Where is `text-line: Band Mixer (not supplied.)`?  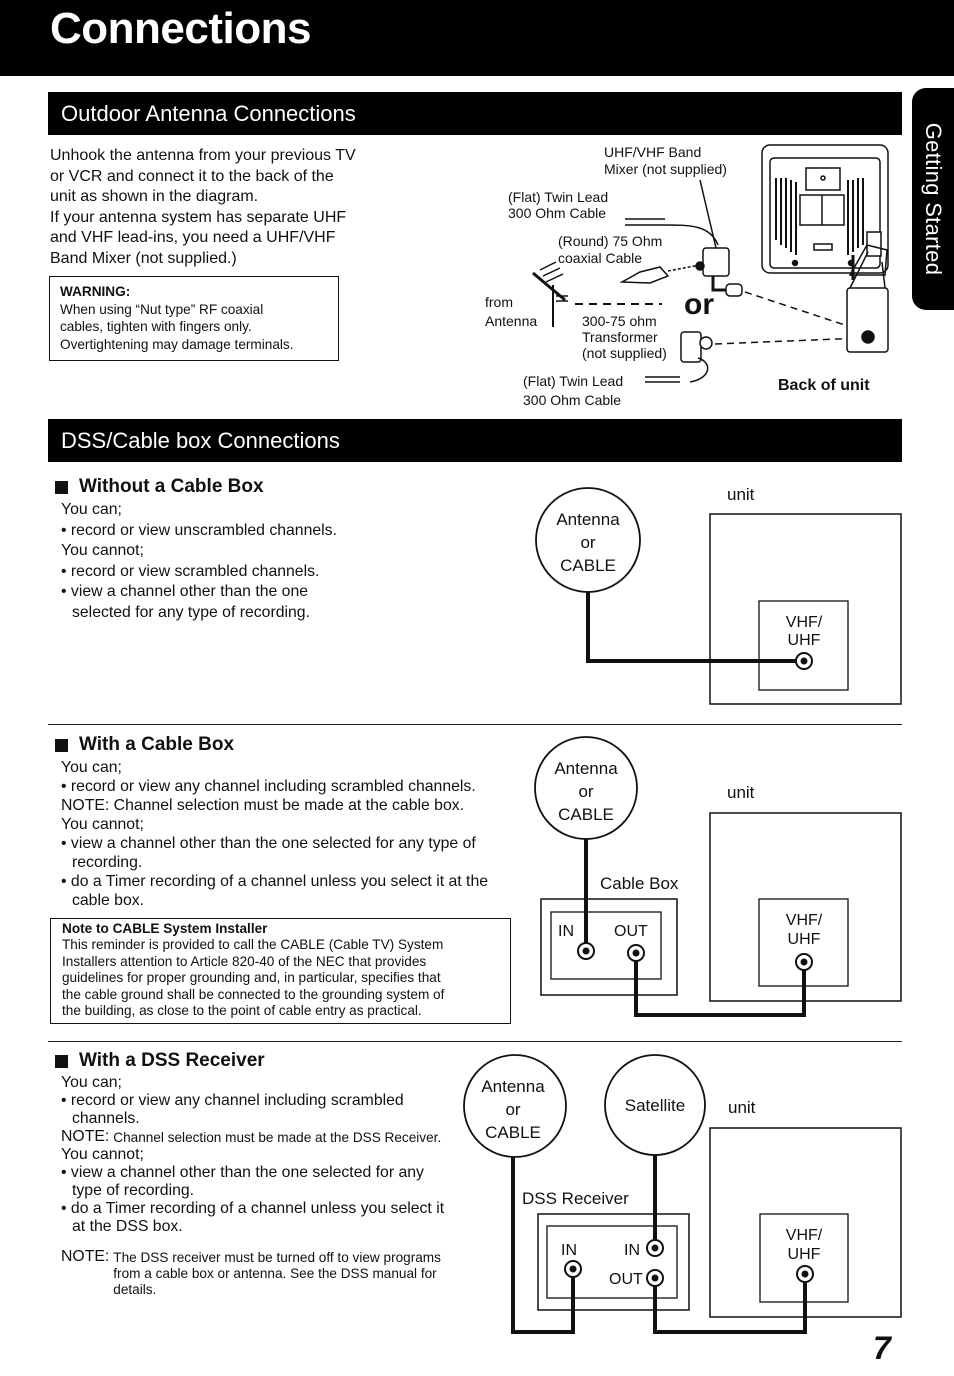 text-line: Band Mixer (not supplied.) is located at coordinates (143, 258).